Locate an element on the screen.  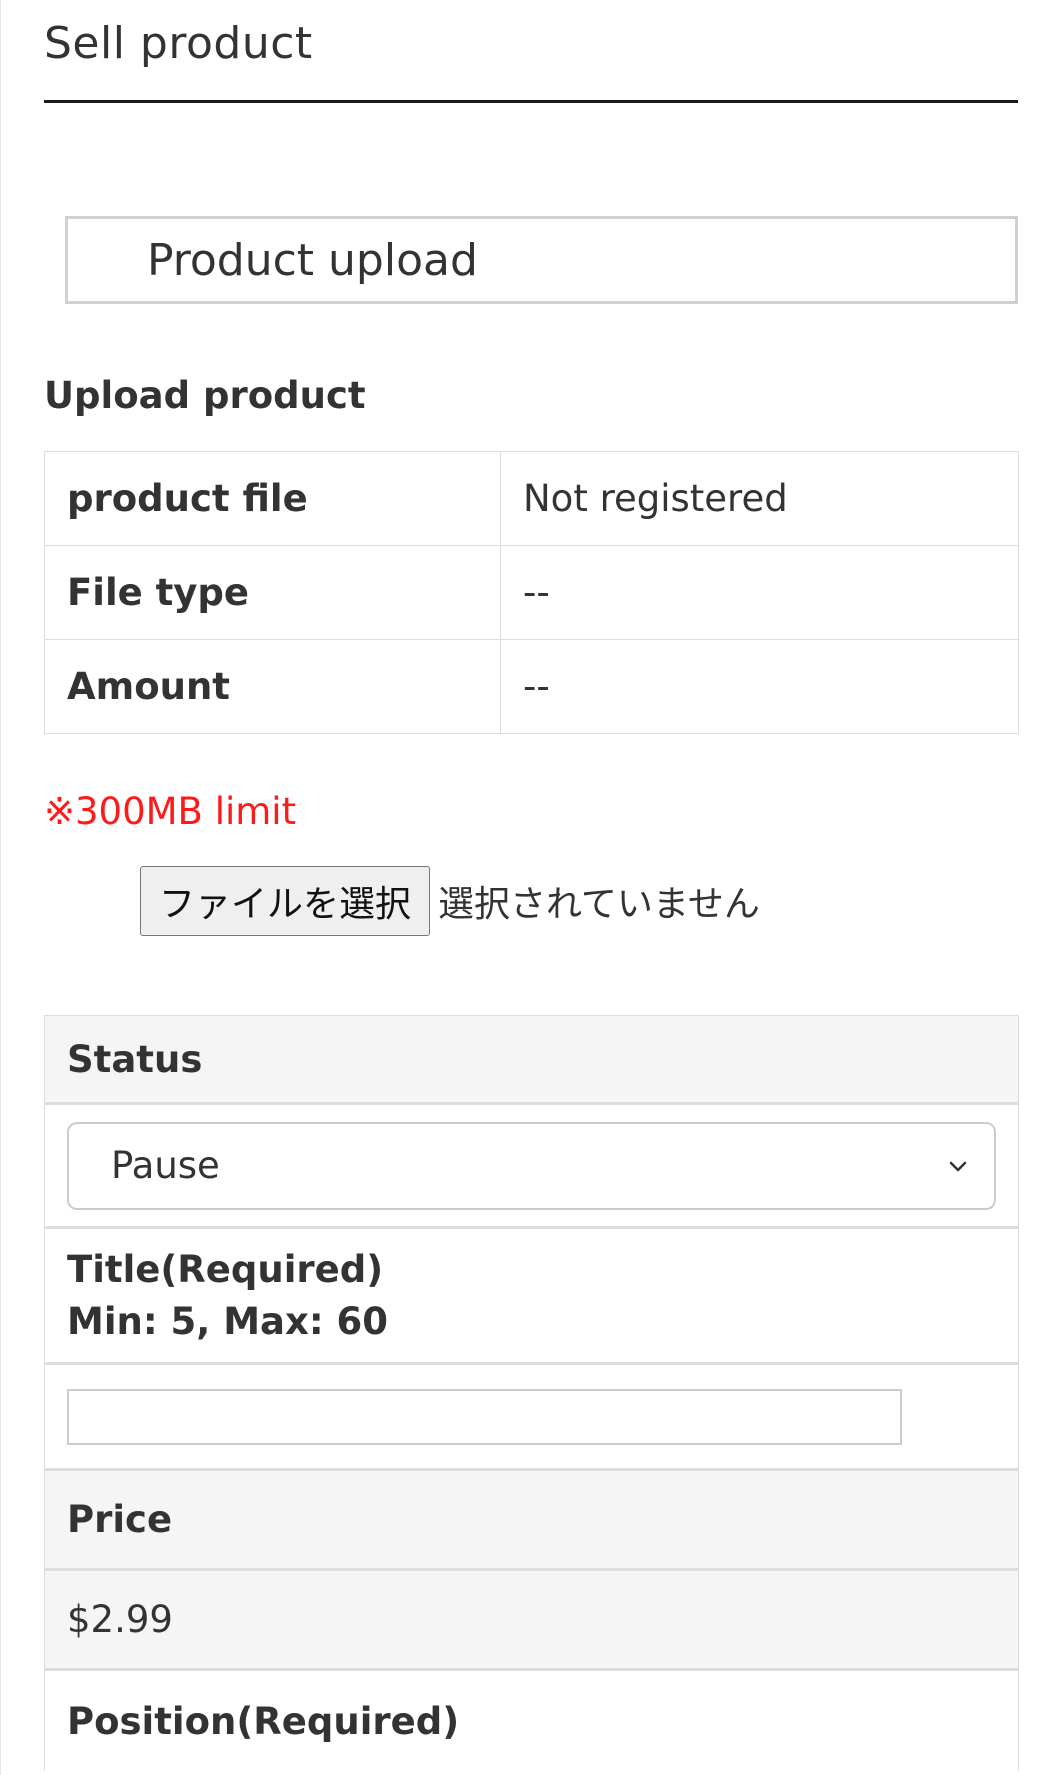
price-value: $2.99 is located at coordinates (120, 1619).